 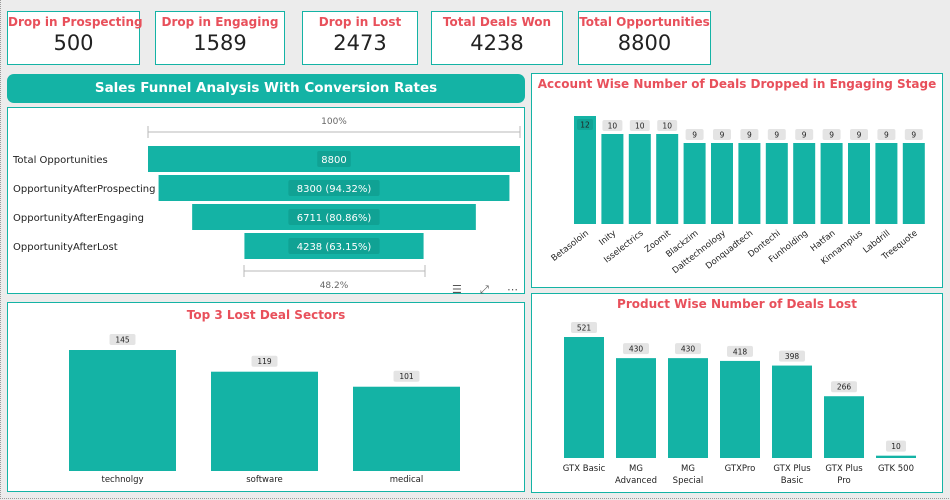 I want to click on kpi-card-total-opportunities: Total Opportunities 8800, so click(x=644, y=38).